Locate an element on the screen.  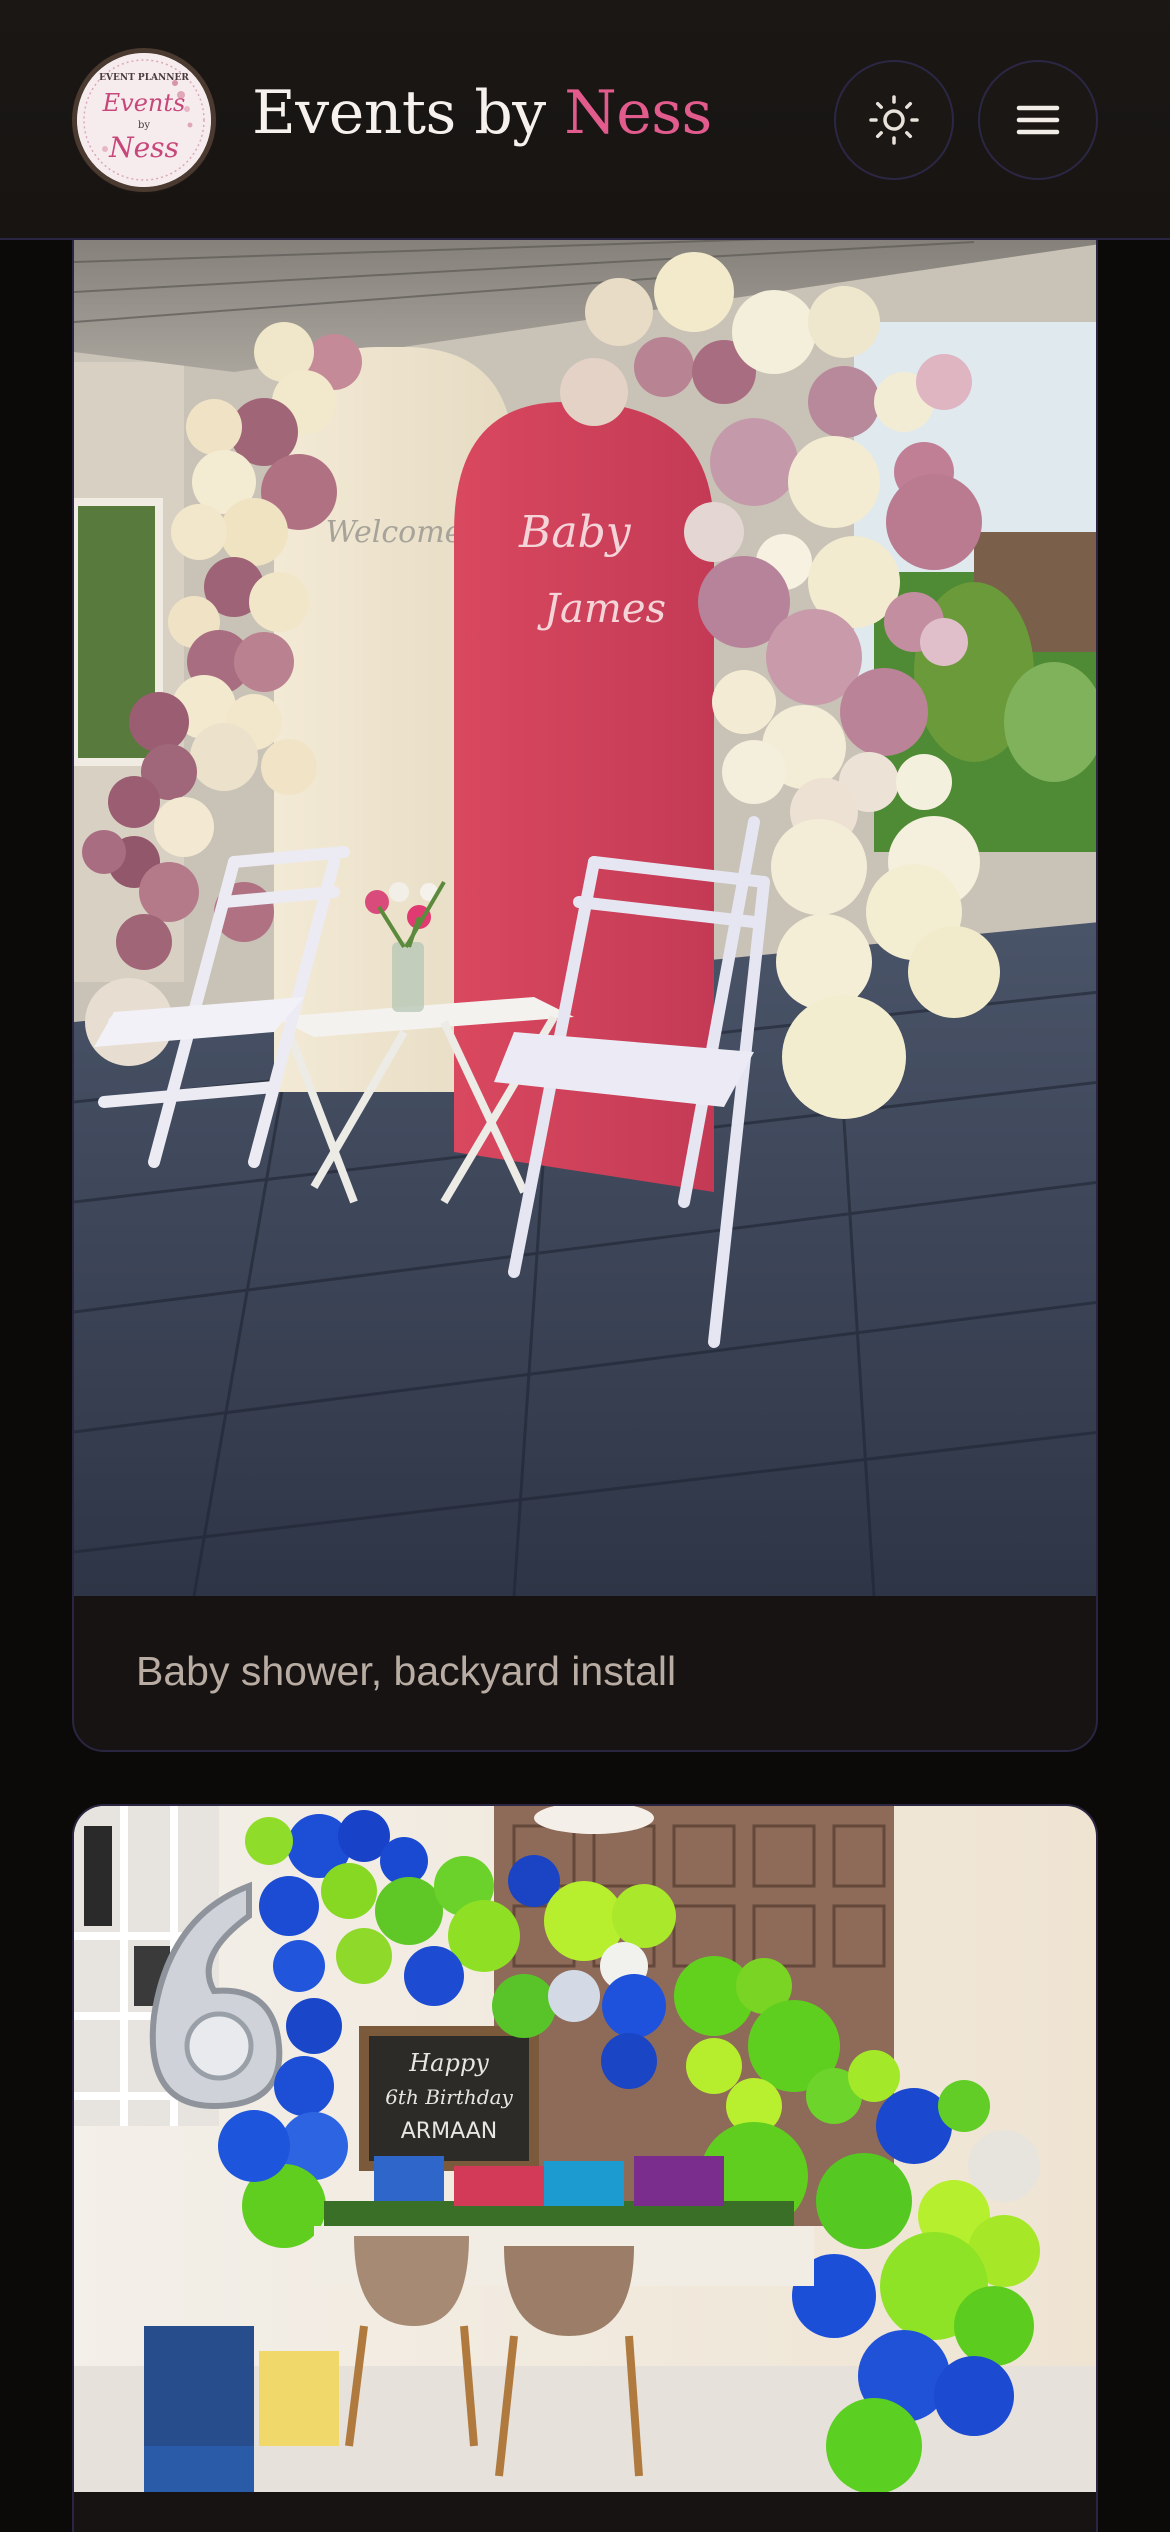
theme-toggle-button is located at coordinates (894, 120).